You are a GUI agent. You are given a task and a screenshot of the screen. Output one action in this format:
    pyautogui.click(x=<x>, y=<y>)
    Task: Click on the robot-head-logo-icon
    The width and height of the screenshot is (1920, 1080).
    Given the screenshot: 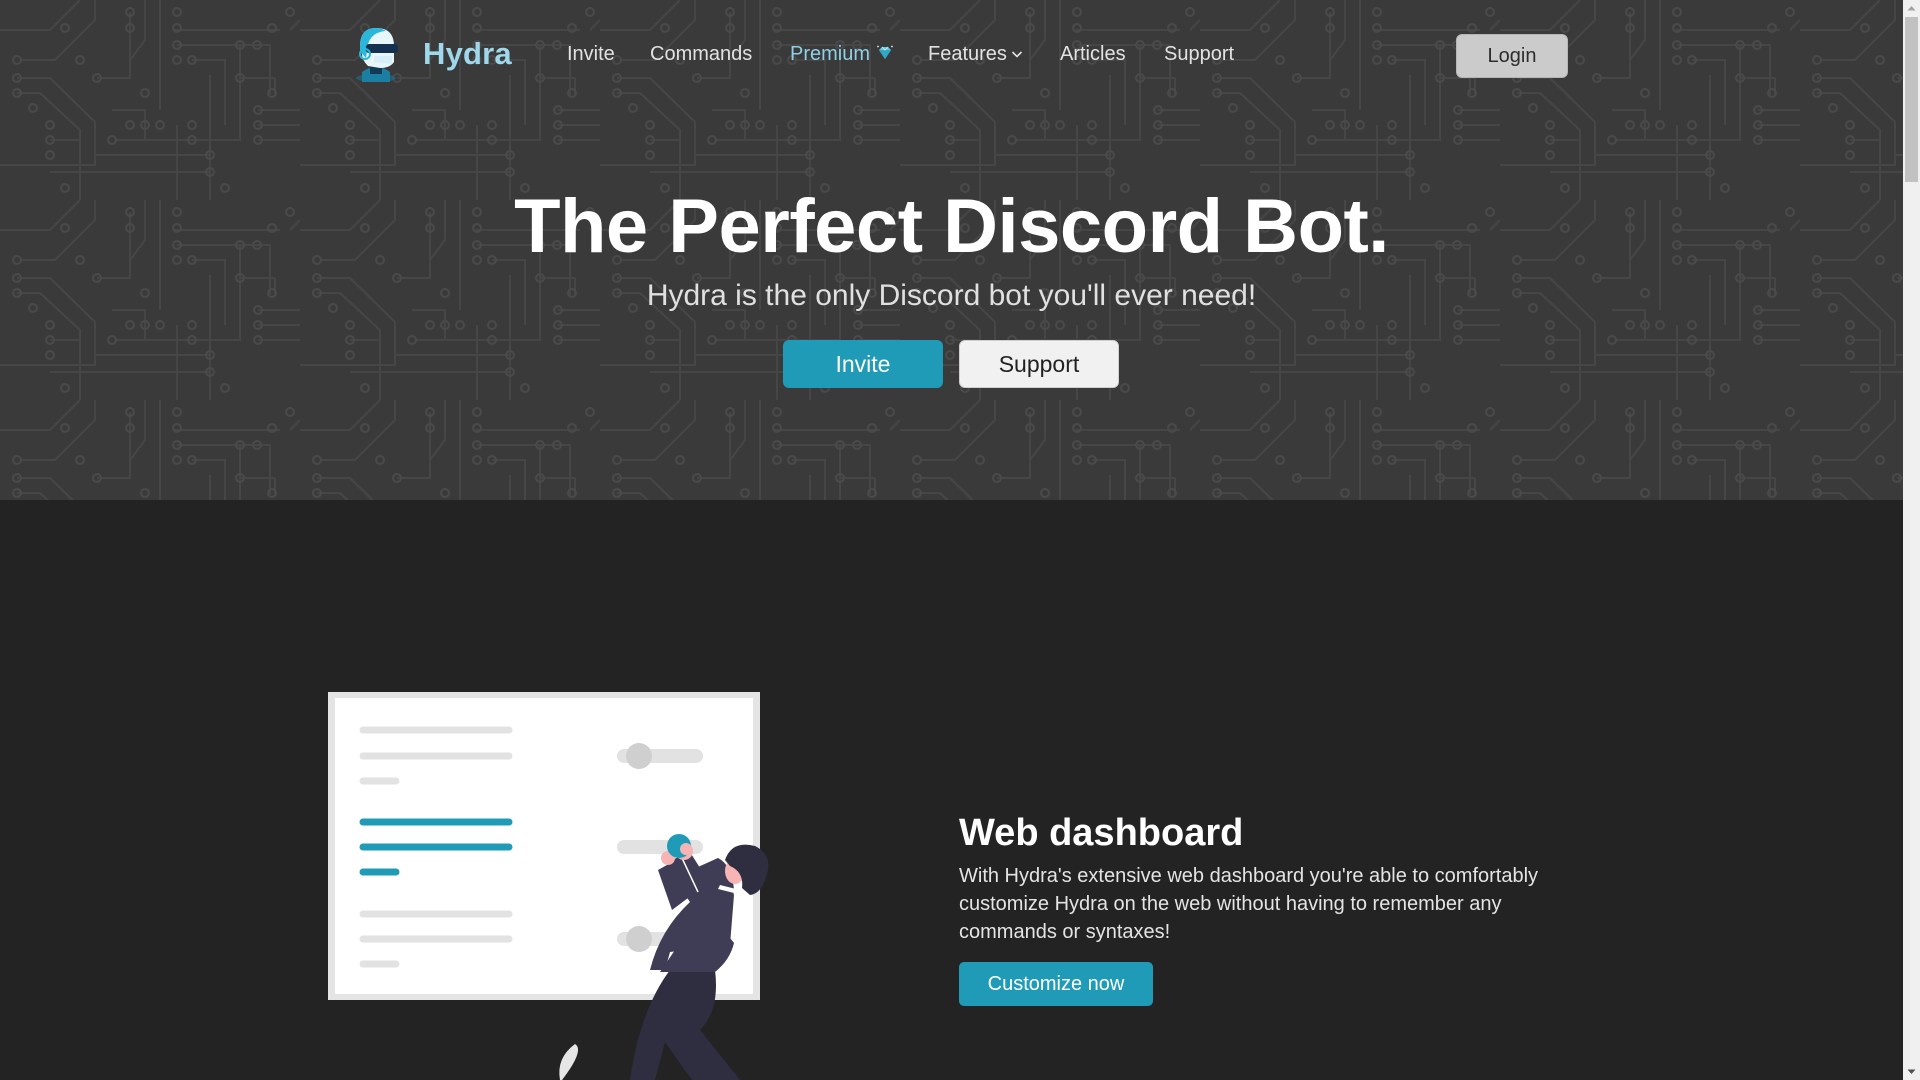 What is the action you would take?
    pyautogui.click(x=377, y=53)
    